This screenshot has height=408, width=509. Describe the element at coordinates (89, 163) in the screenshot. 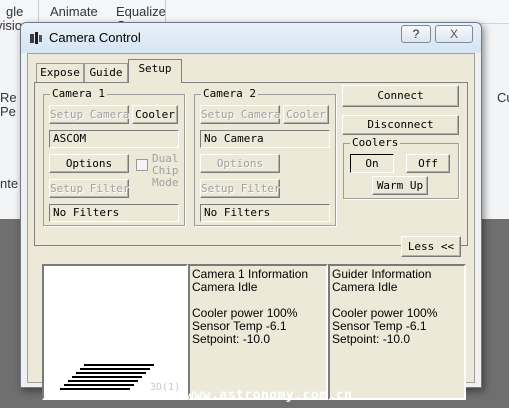

I see `camera1-options-button: Options` at that location.